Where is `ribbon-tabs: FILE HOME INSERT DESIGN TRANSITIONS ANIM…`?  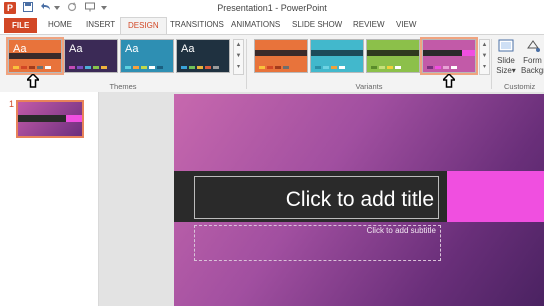
ribbon-tabs: FILE HOME INSERT DESIGN TRANSITIONS ANIM… is located at coordinates (272, 26).